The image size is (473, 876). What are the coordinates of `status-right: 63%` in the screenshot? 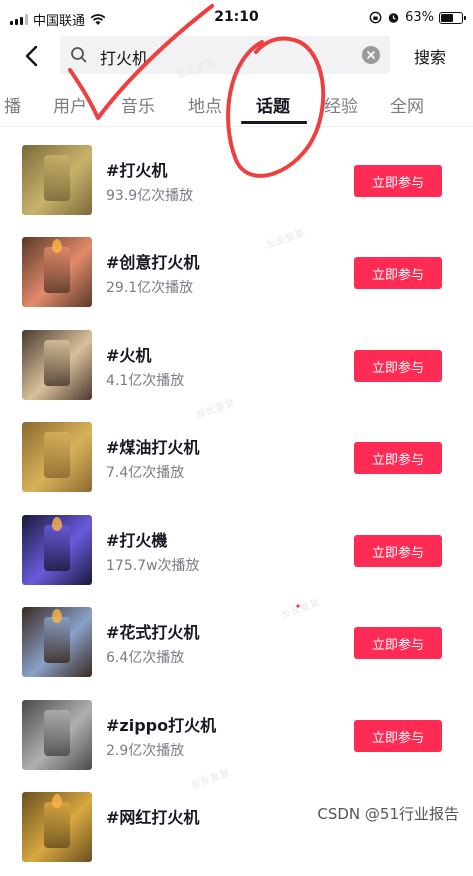 It's located at (417, 17).